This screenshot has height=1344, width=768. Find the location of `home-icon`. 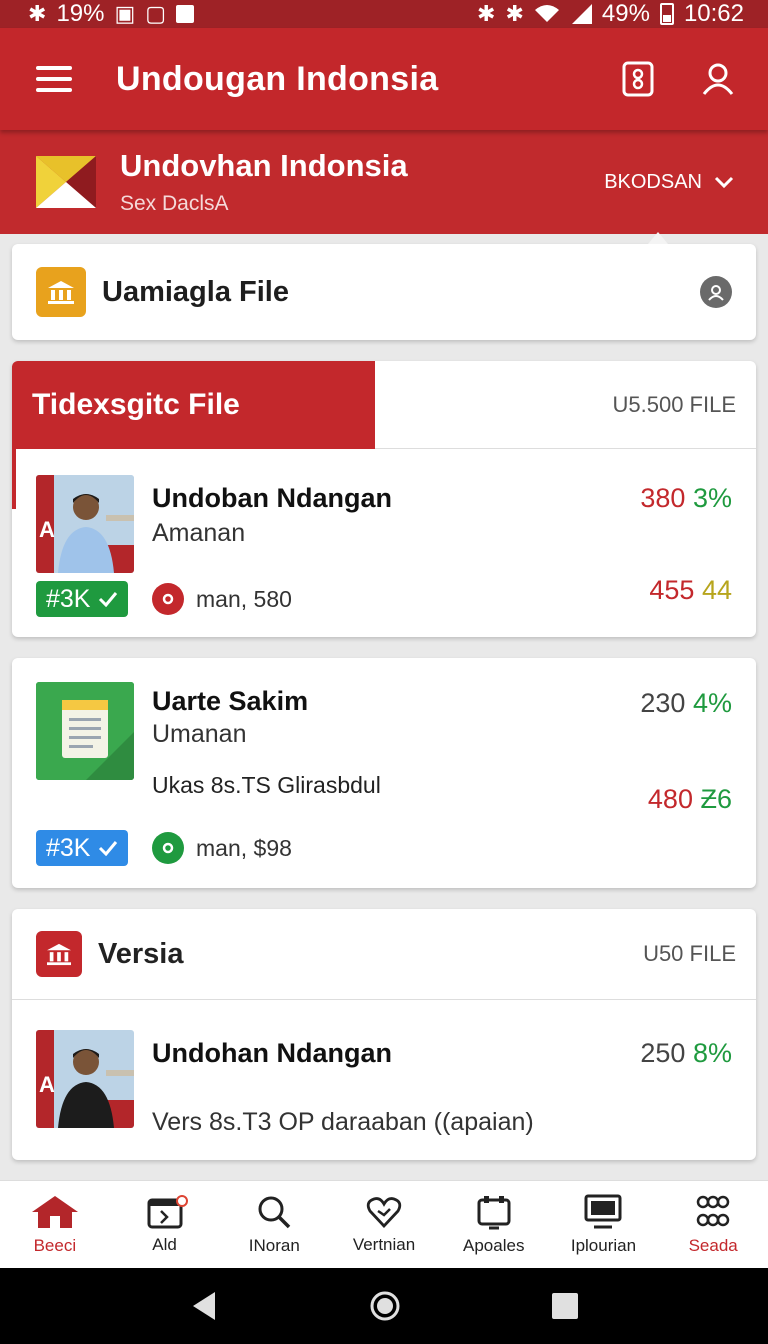

home-icon is located at coordinates (54, 1211).